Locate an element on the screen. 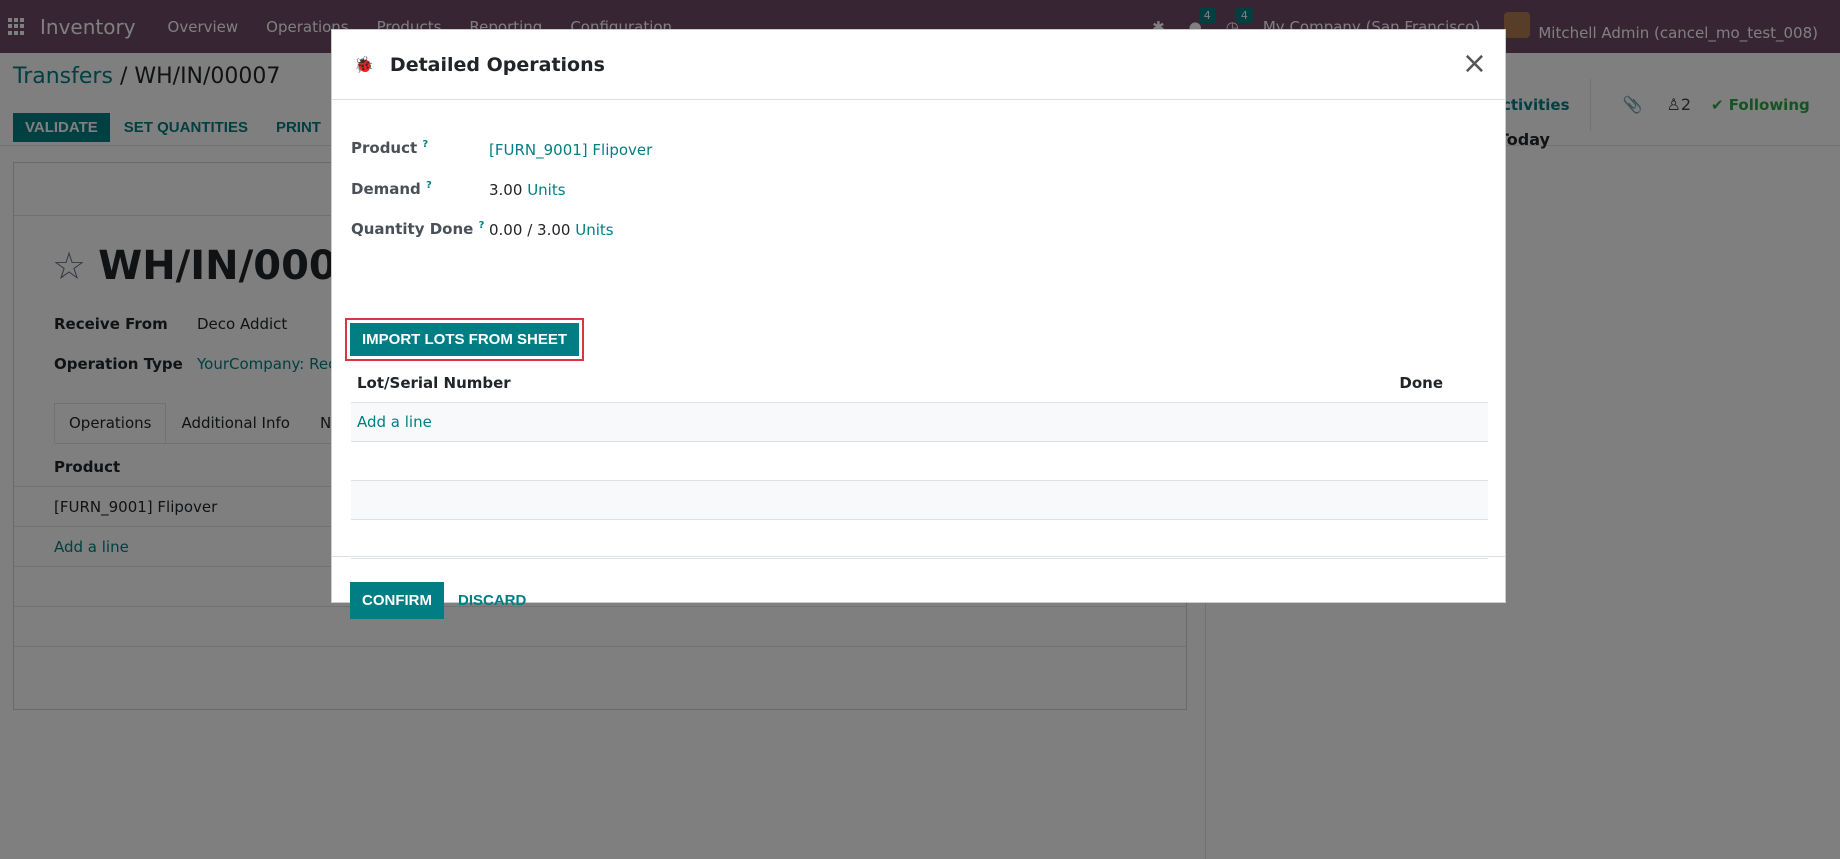 This screenshot has width=1840, height=859. demand-uom: Units is located at coordinates (546, 190).